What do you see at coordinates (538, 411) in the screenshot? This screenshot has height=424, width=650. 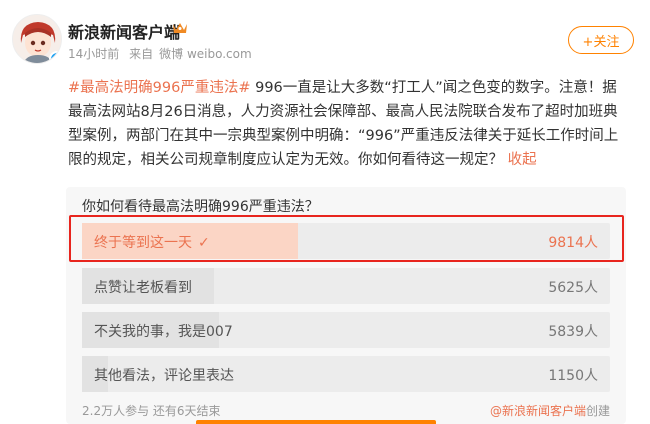 I see `creator-link: @新浪新闻客户端` at bounding box center [538, 411].